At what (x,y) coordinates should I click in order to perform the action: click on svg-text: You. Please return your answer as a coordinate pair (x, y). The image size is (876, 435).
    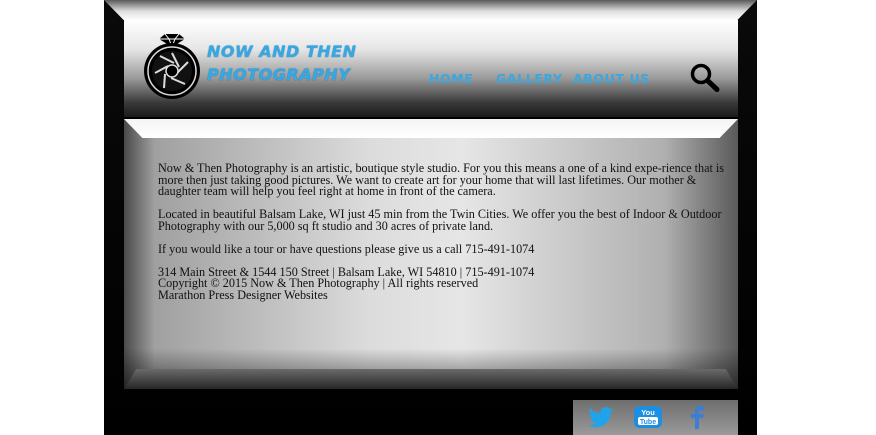
    Looking at the image, I should click on (648, 412).